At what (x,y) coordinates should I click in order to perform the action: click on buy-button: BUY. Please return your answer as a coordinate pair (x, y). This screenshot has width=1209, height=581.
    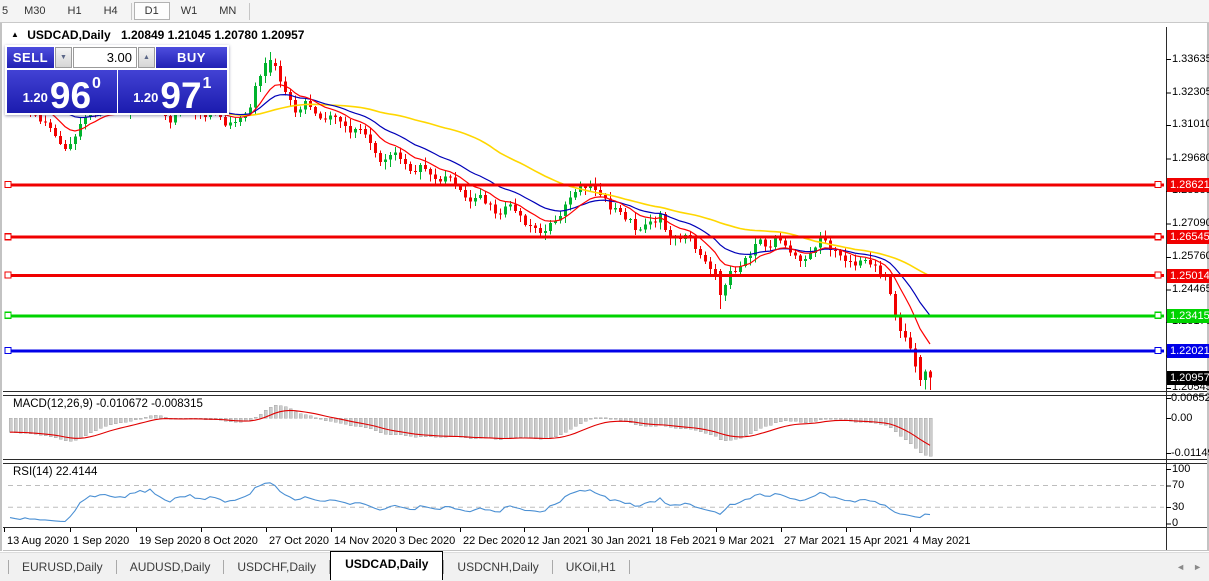
    Looking at the image, I should click on (191, 57).